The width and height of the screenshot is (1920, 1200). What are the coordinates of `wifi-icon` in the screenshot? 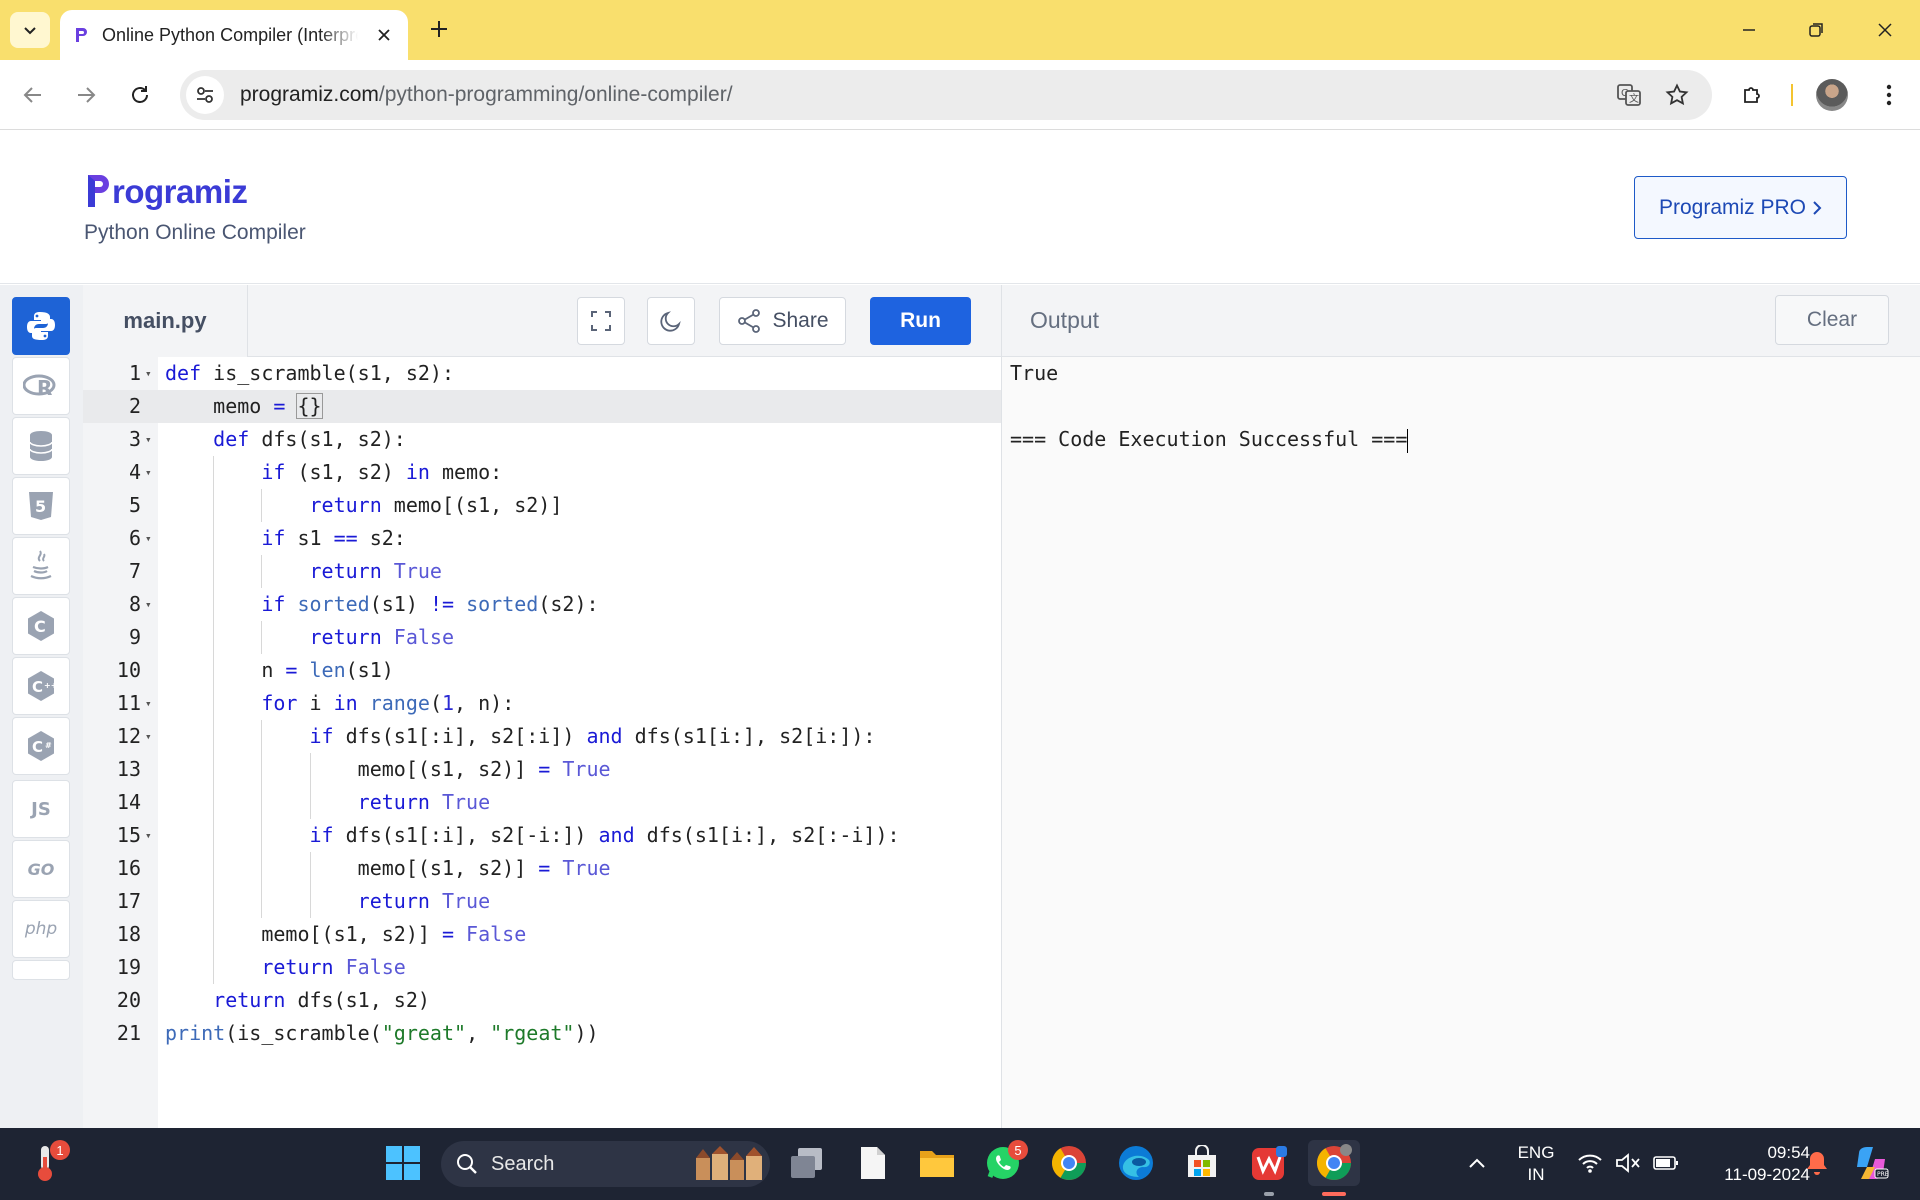 It's located at (1590, 1163).